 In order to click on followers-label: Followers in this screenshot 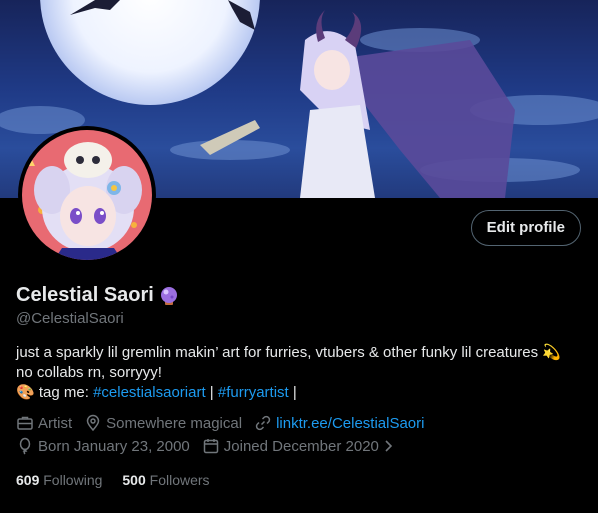, I will do `click(179, 480)`.